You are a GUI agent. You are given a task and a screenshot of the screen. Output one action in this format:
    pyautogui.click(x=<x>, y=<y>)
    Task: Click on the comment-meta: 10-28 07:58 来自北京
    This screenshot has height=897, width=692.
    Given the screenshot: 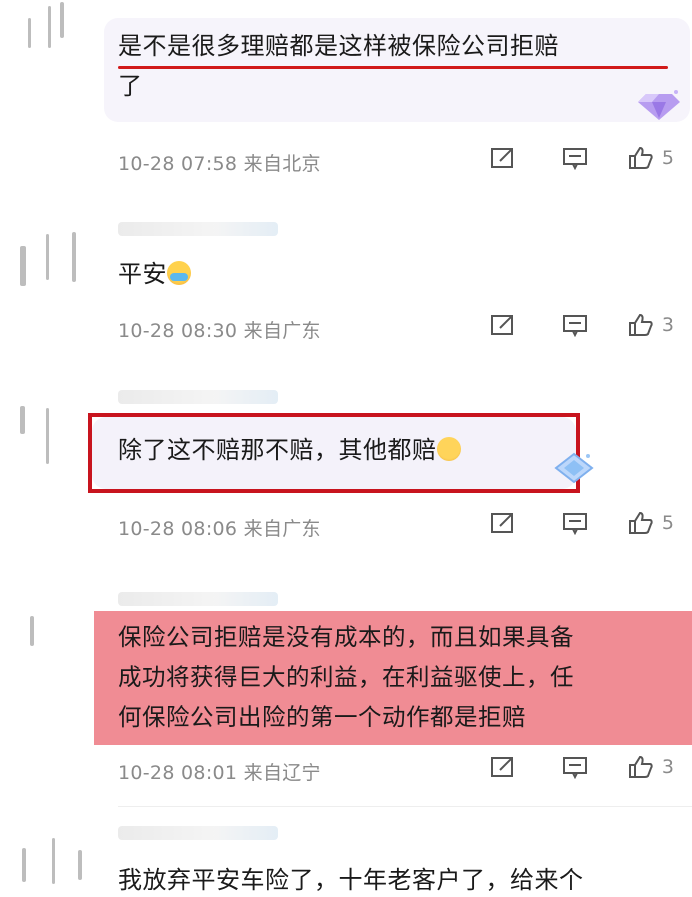 What is the action you would take?
    pyautogui.click(x=219, y=164)
    